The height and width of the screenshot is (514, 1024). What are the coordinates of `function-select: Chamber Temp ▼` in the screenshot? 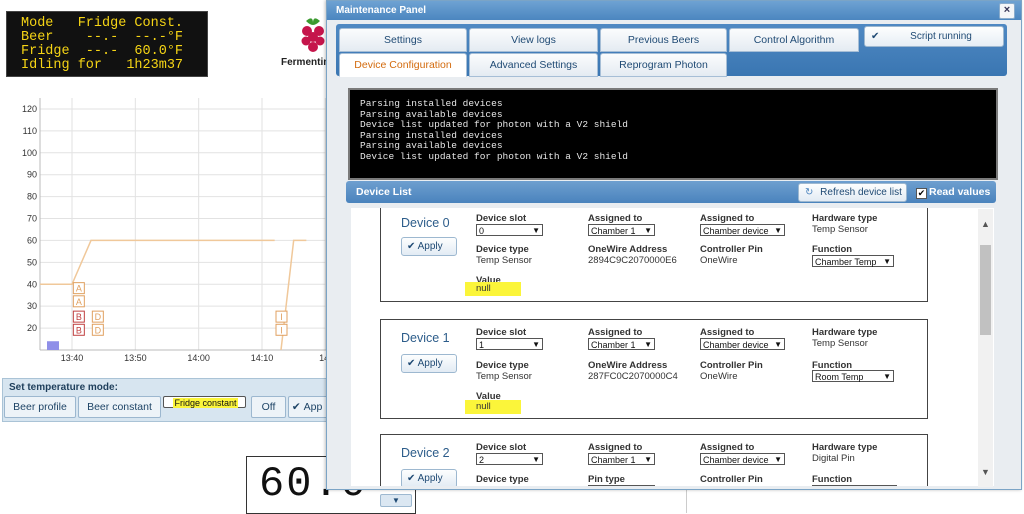 It's located at (853, 261).